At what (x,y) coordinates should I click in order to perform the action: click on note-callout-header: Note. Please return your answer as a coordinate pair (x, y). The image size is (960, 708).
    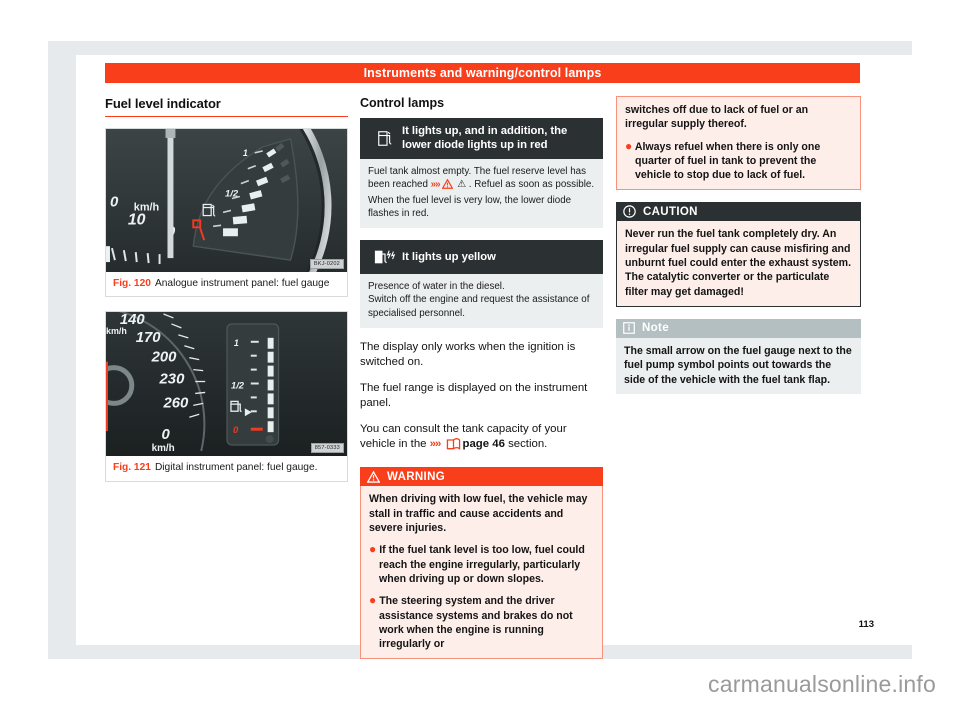
    Looking at the image, I should click on (738, 328).